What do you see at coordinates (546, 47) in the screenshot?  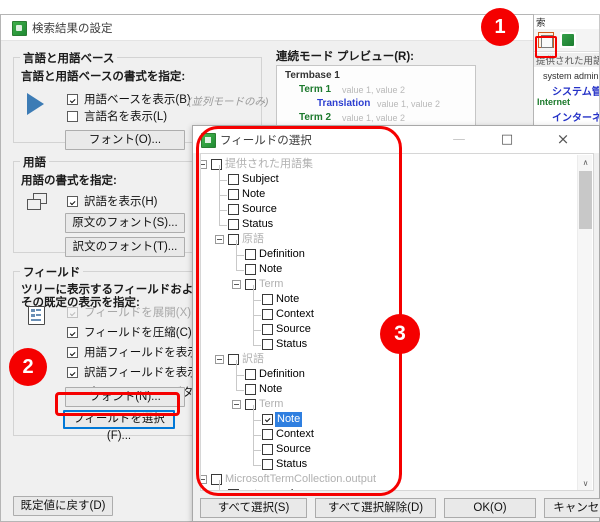 I see `annotation-highlight-toolbar-button` at bounding box center [546, 47].